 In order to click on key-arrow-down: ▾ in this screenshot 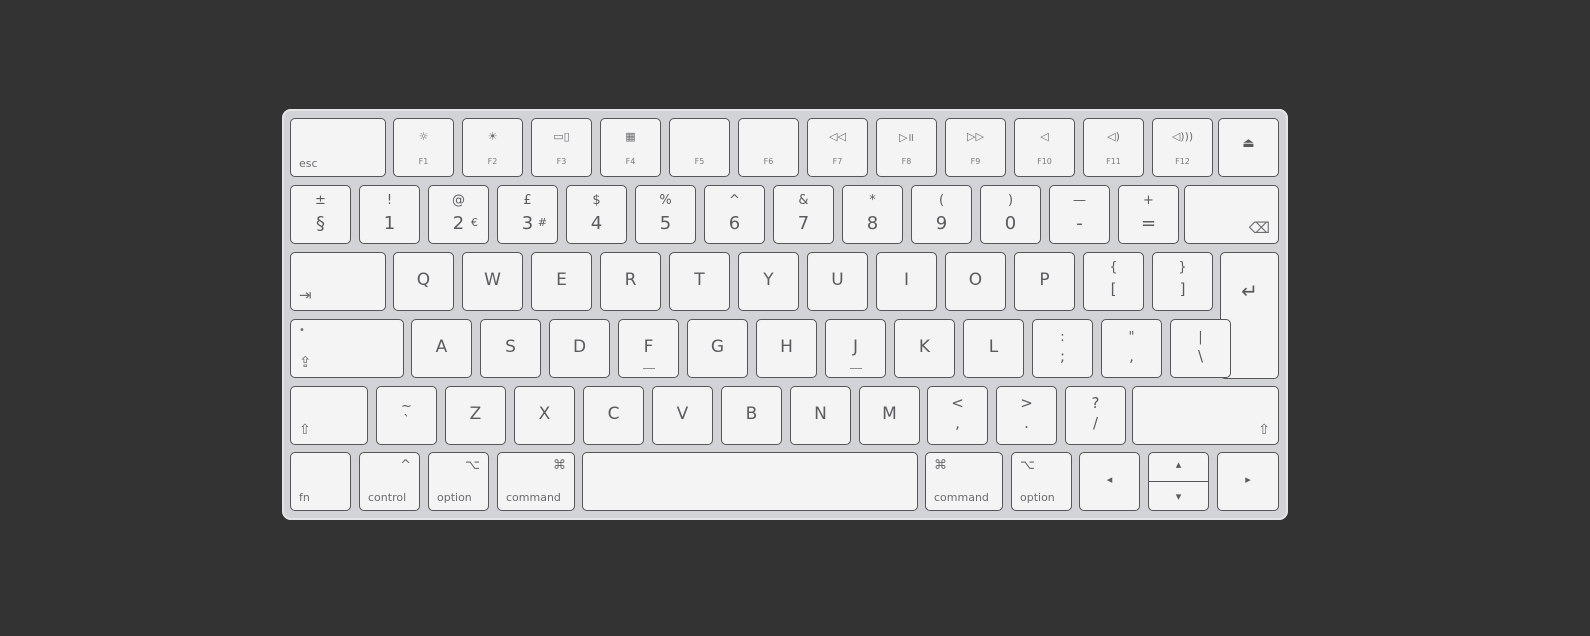, I will do `click(1178, 496)`.